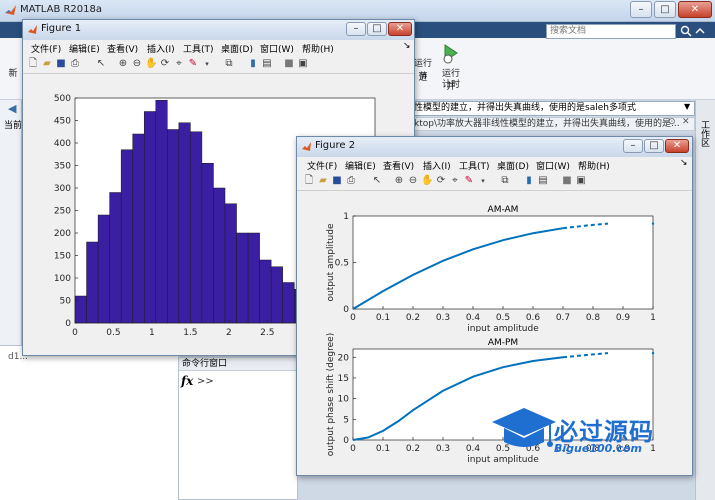 Image resolution: width=715 pixels, height=500 pixels. I want to click on main-window-title: MATLAB R2018a, so click(61, 9).